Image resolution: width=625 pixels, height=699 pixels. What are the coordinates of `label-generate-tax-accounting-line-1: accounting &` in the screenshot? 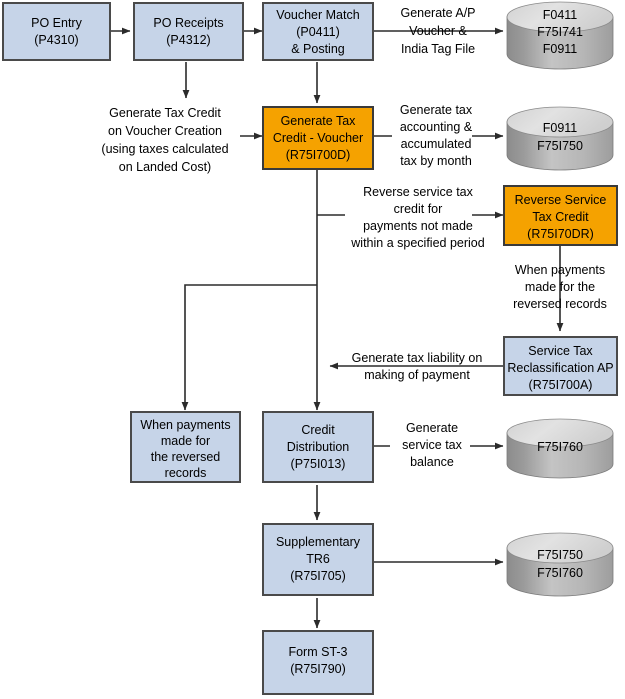 It's located at (436, 127).